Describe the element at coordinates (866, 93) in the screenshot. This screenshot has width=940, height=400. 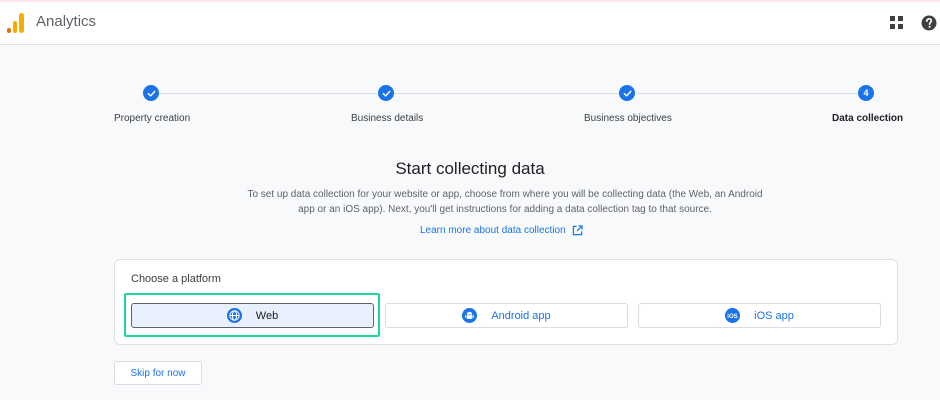
I see `step-4-number: 4` at that location.